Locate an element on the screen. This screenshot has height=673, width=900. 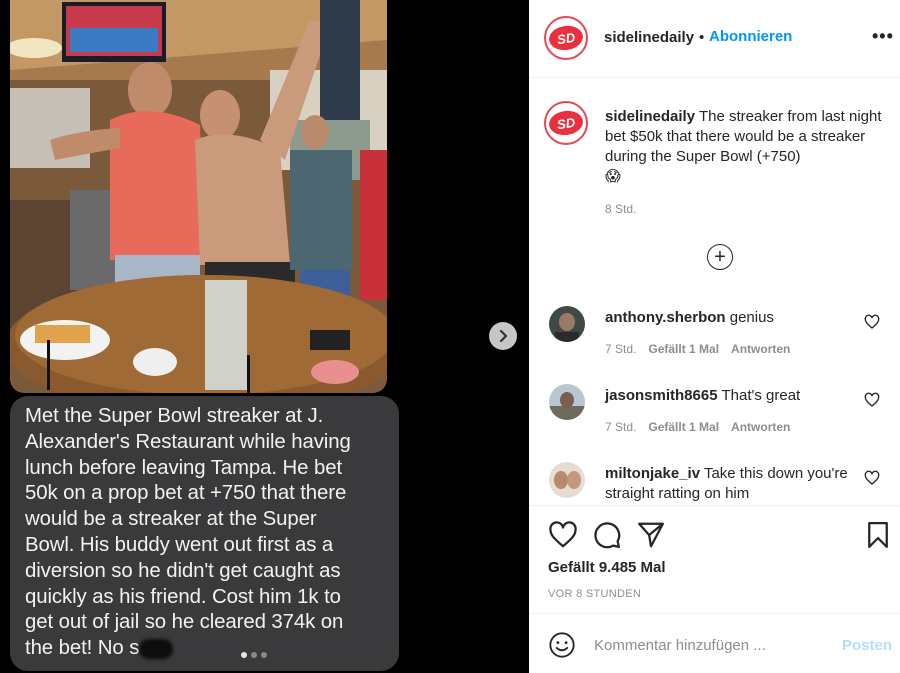
comment-text: jasonsmith8665 That's great is located at coordinates (730, 396).